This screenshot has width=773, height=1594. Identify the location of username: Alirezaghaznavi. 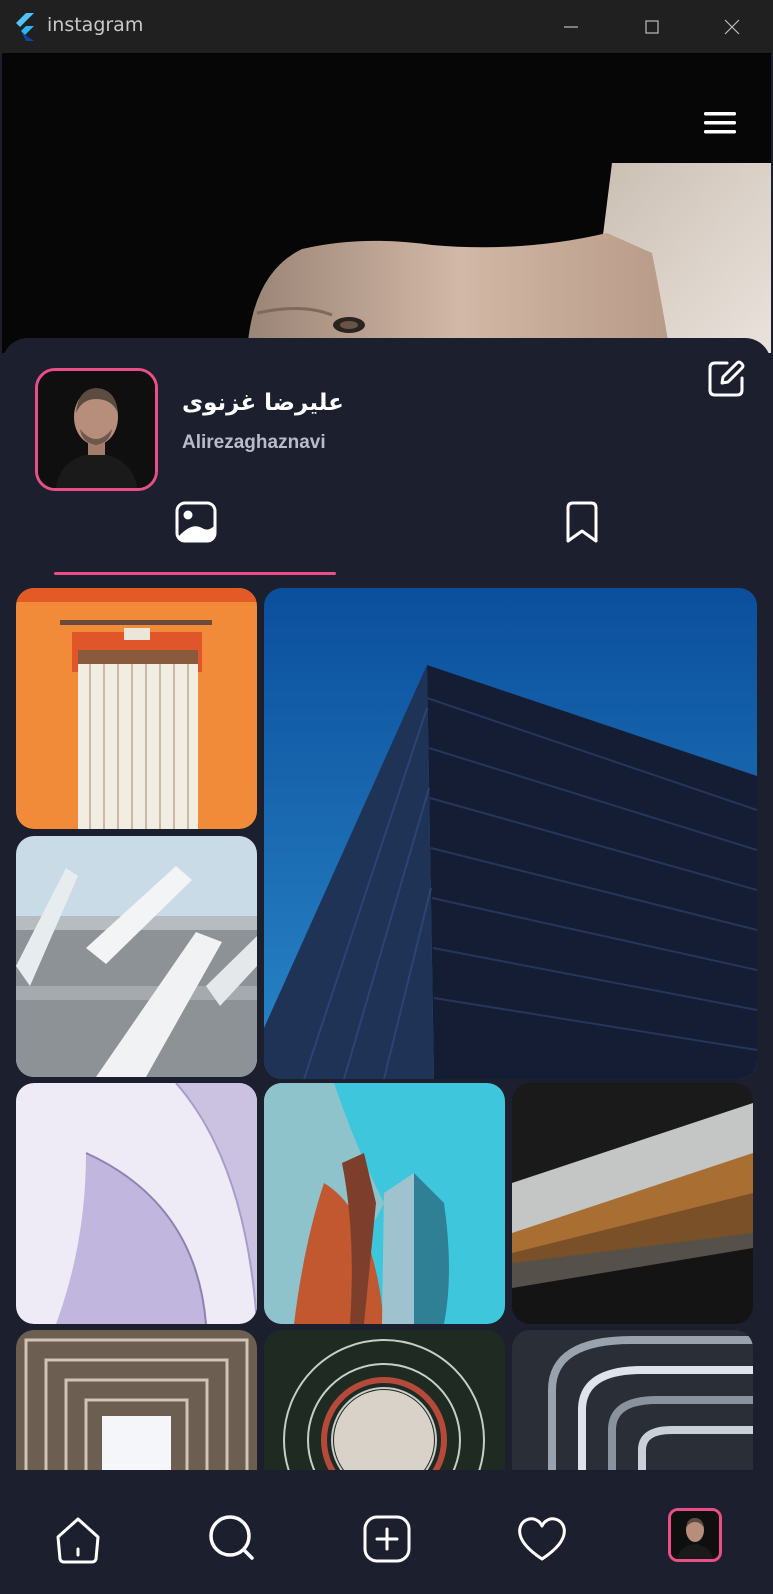
(254, 442).